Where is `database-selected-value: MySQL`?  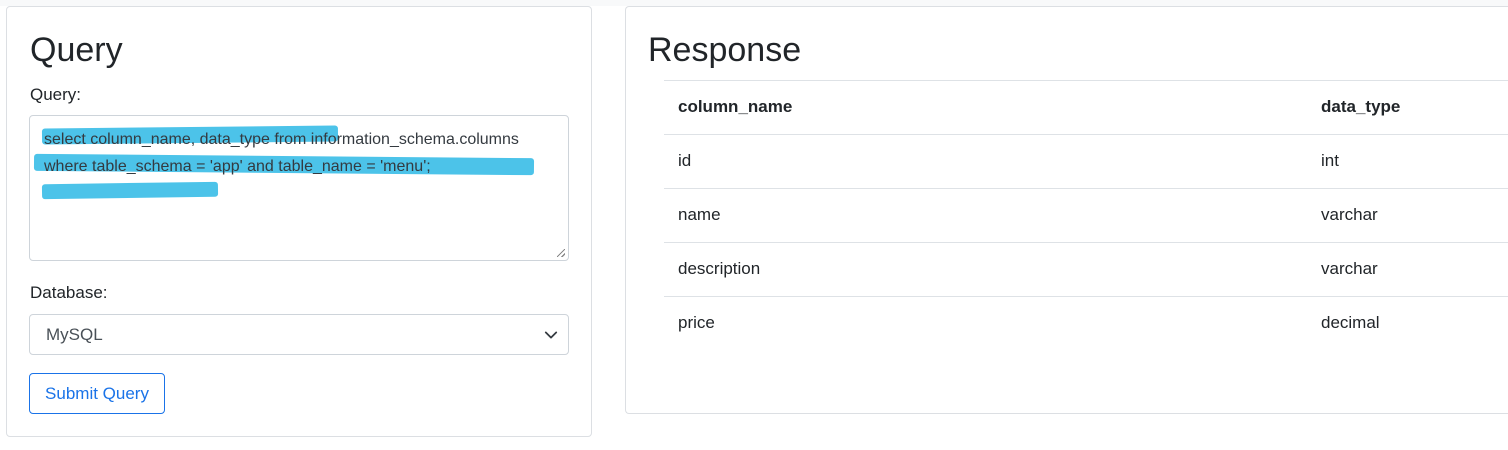
database-selected-value: MySQL is located at coordinates (74, 334).